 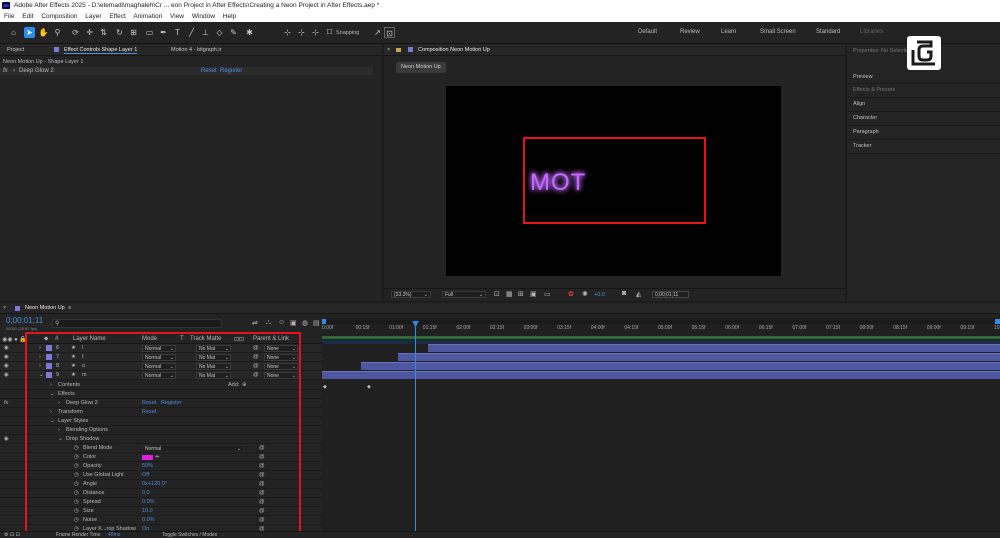 What do you see at coordinates (509, 294) in the screenshot?
I see `transparency-grid-icon: ▦` at bounding box center [509, 294].